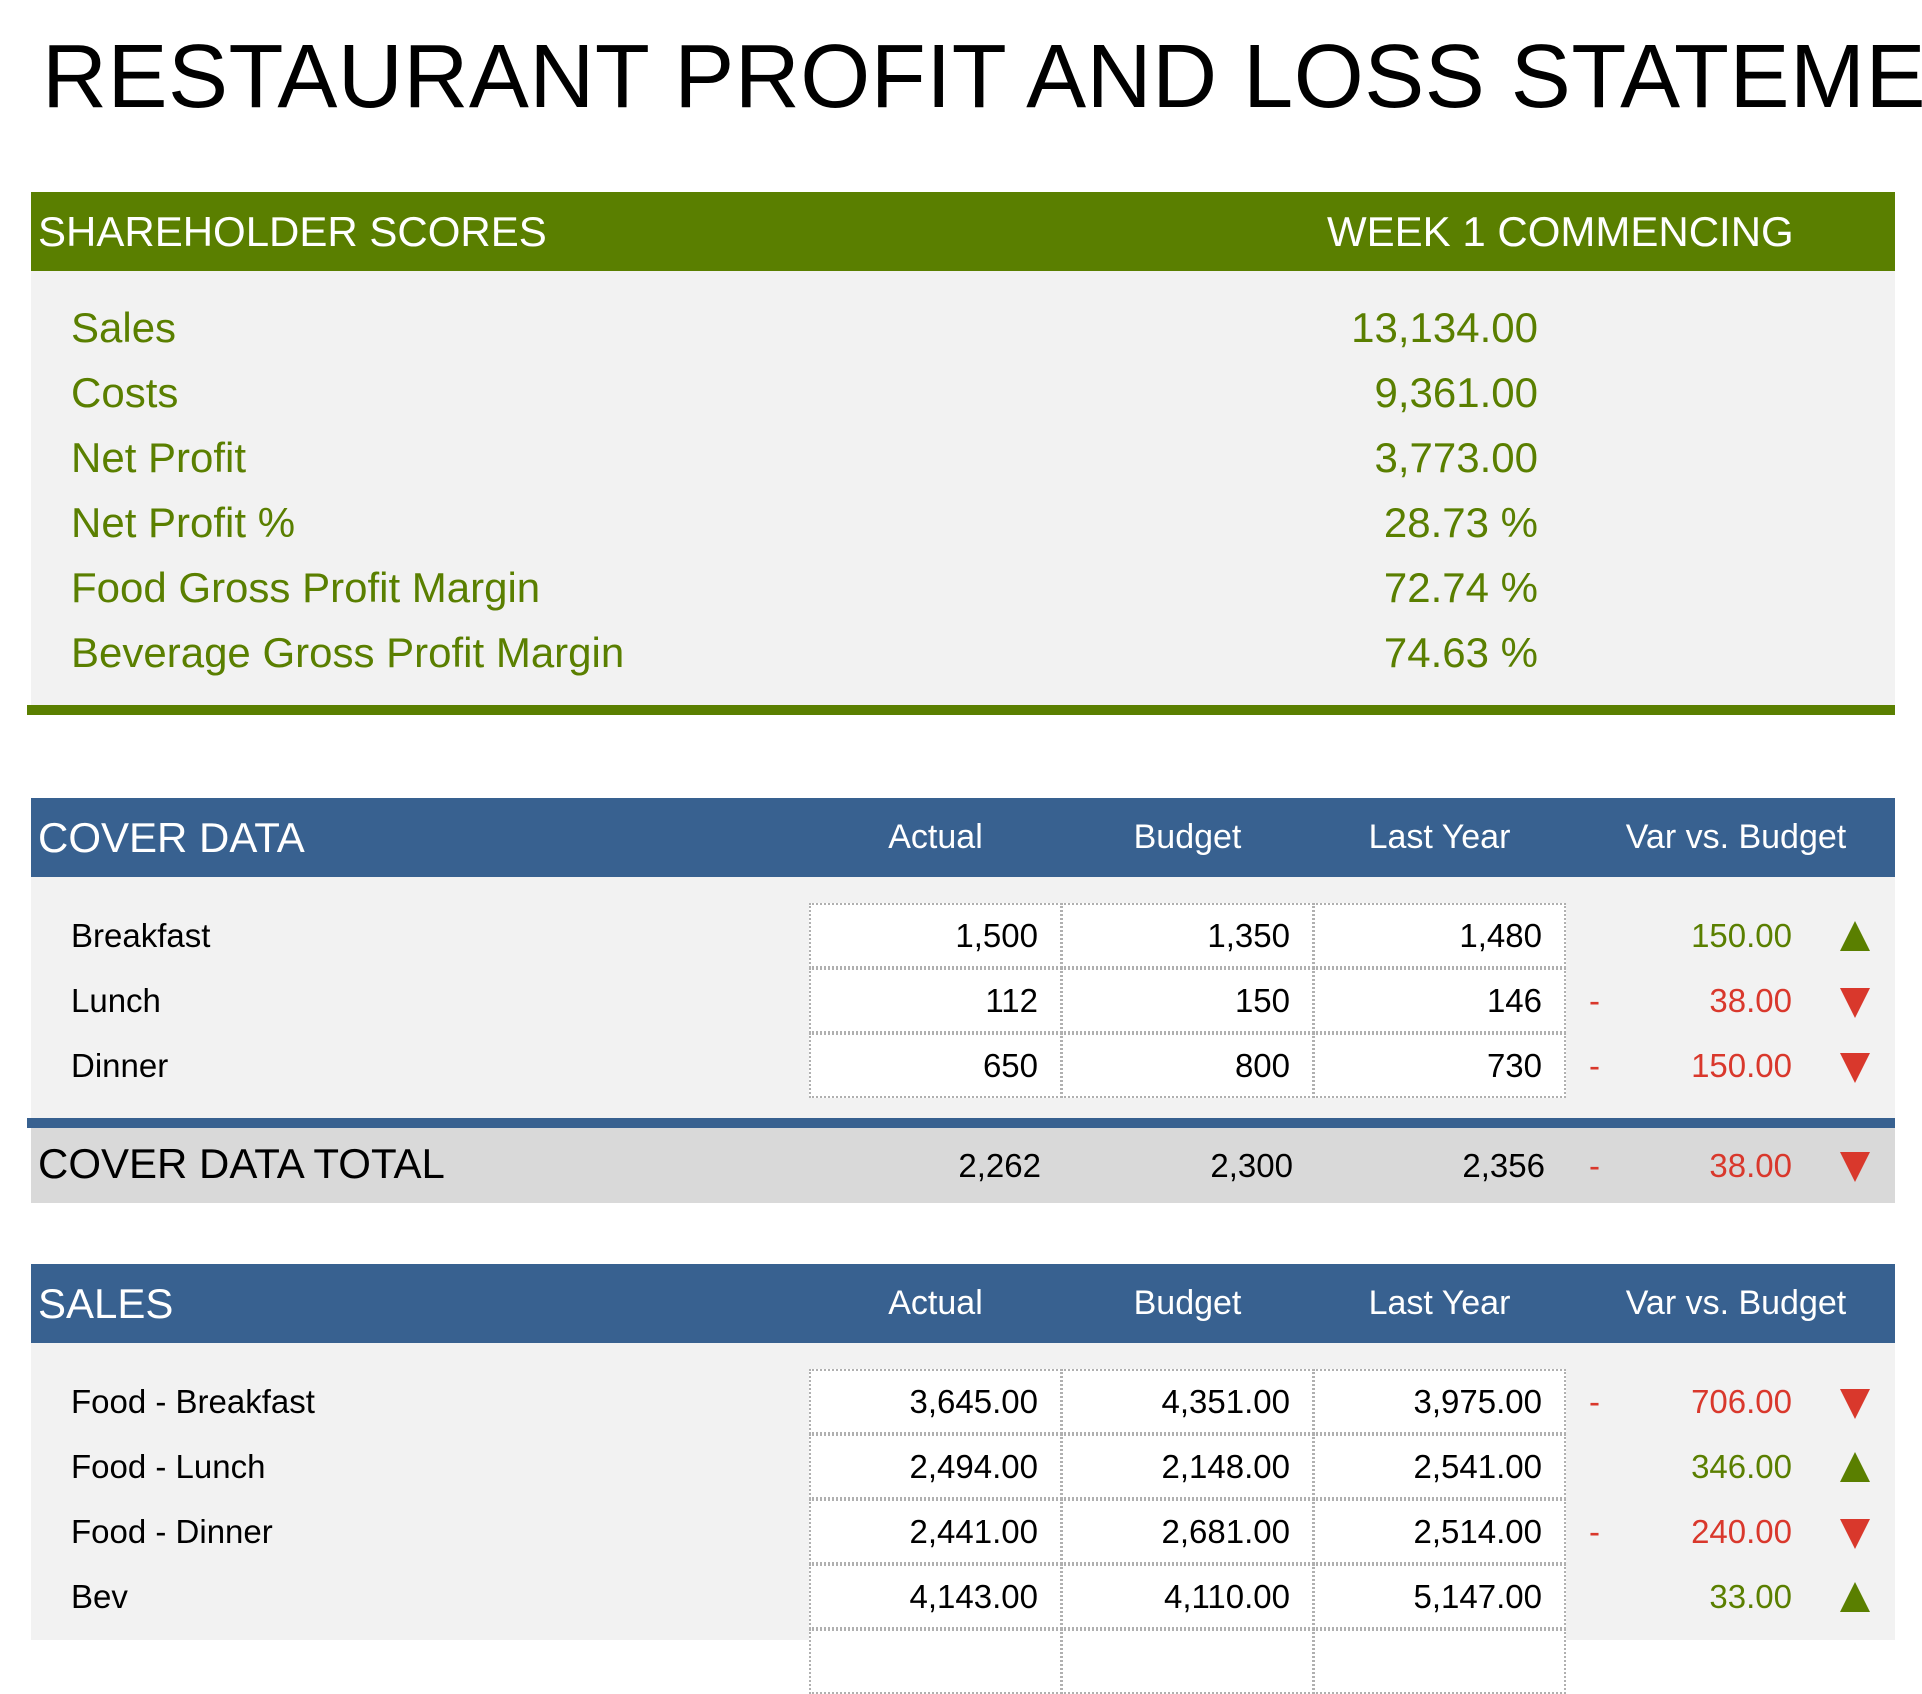  I want to click on variance-value: 33.00, so click(1750, 1596).